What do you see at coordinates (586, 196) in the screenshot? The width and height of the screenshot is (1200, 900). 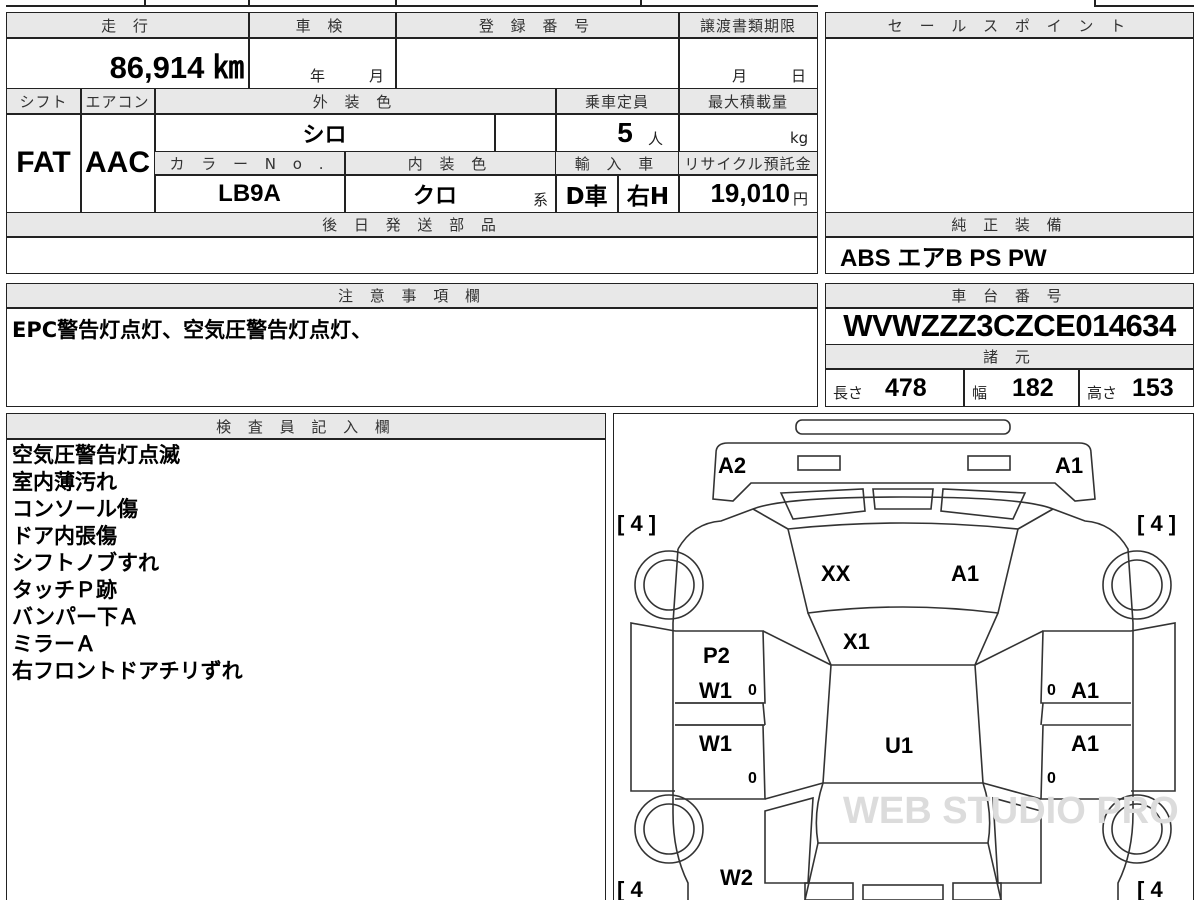 I see `import-type-value: D車` at bounding box center [586, 196].